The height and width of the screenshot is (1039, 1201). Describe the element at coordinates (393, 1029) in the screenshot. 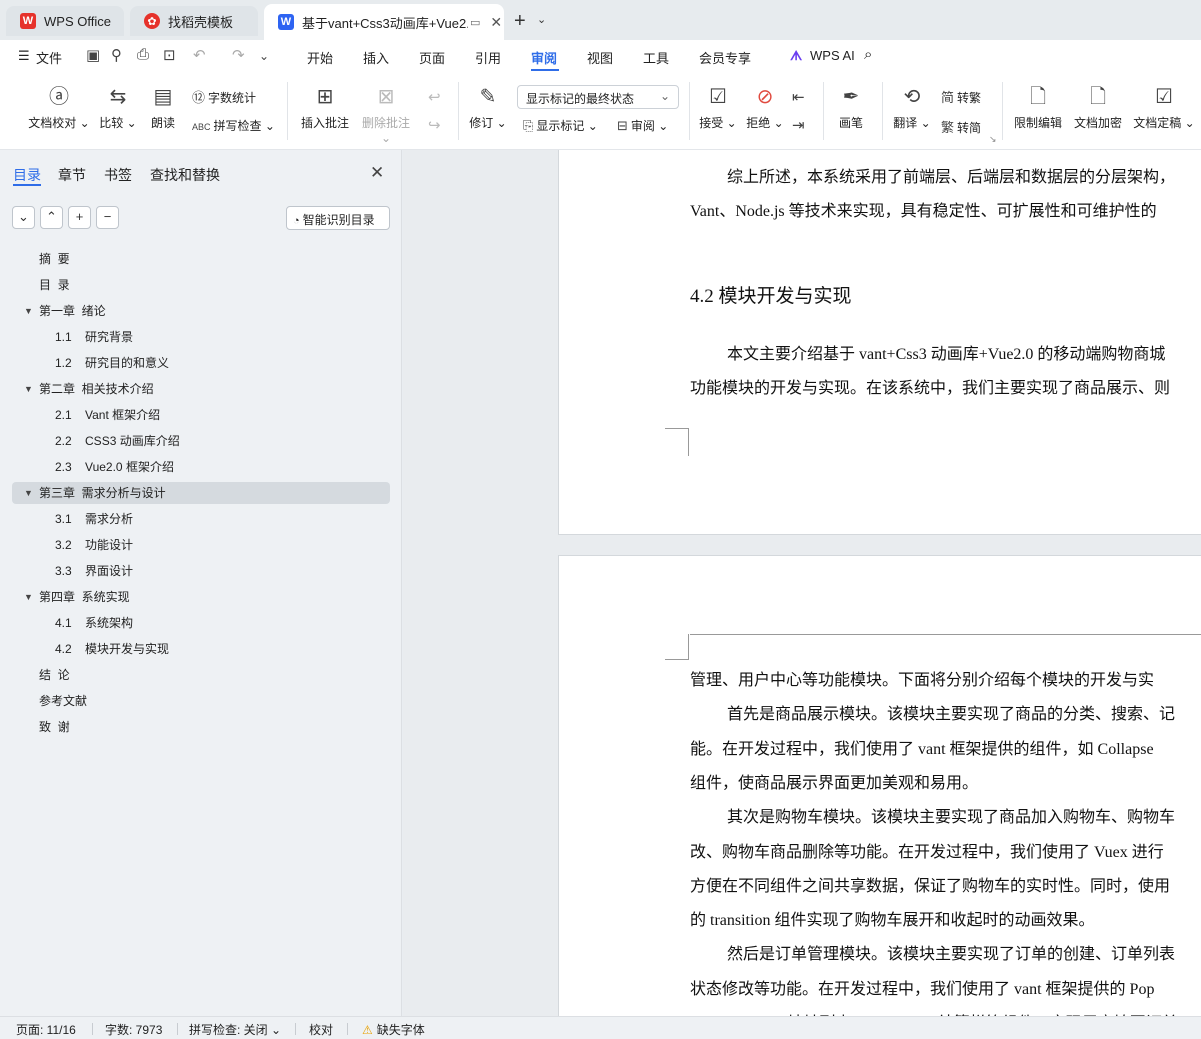

I see `missing-font-indicator: ⚠ 缺失字体` at that location.